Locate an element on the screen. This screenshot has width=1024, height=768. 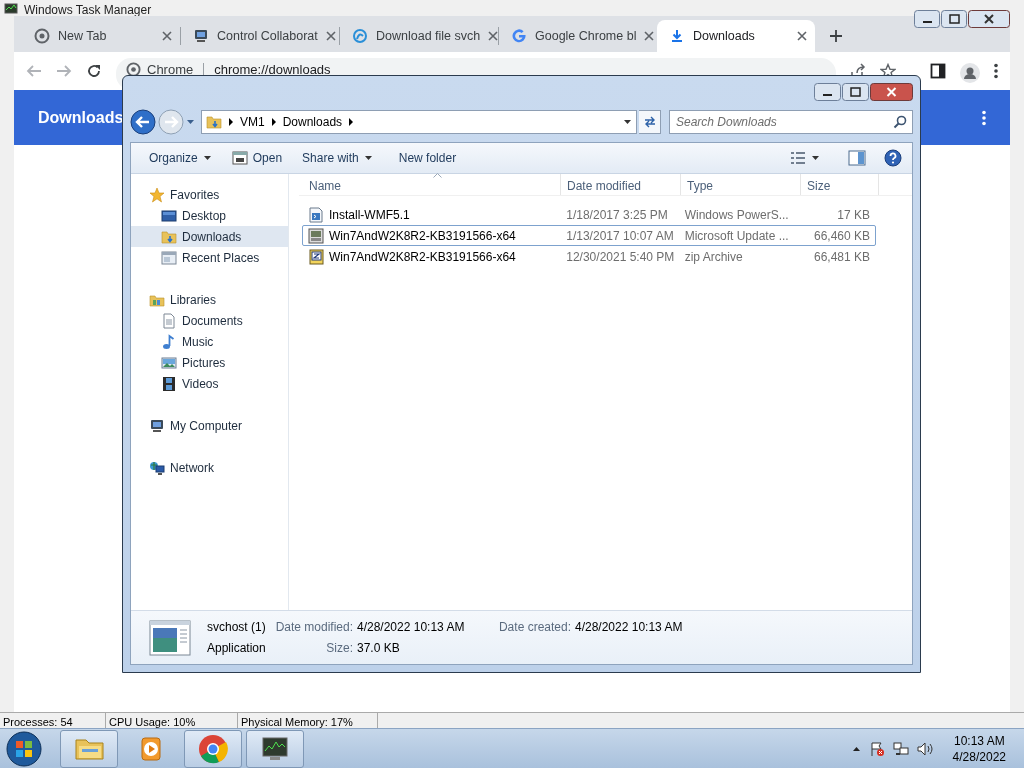
navigation-item: Network is located at coordinates (209, 467).